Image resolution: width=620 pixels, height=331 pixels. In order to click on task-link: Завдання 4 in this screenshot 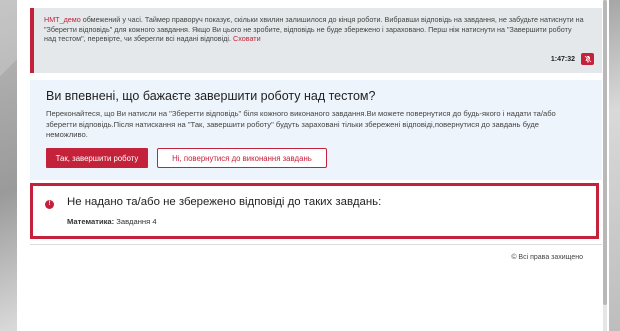, I will do `click(136, 221)`.